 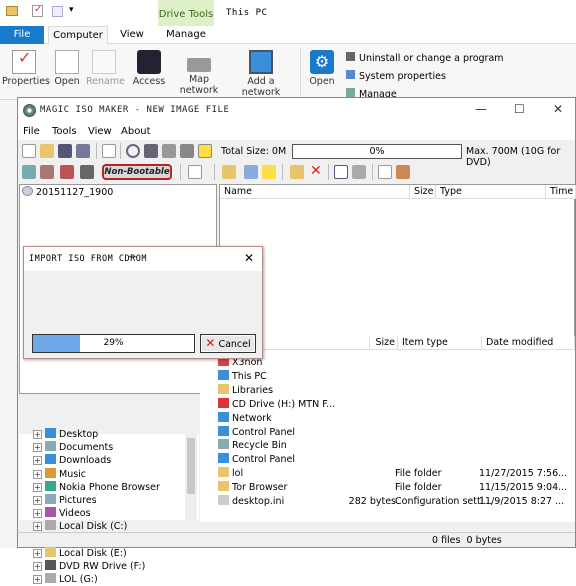 What do you see at coordinates (29, 172) in the screenshot?
I see `boot-add-icon` at bounding box center [29, 172].